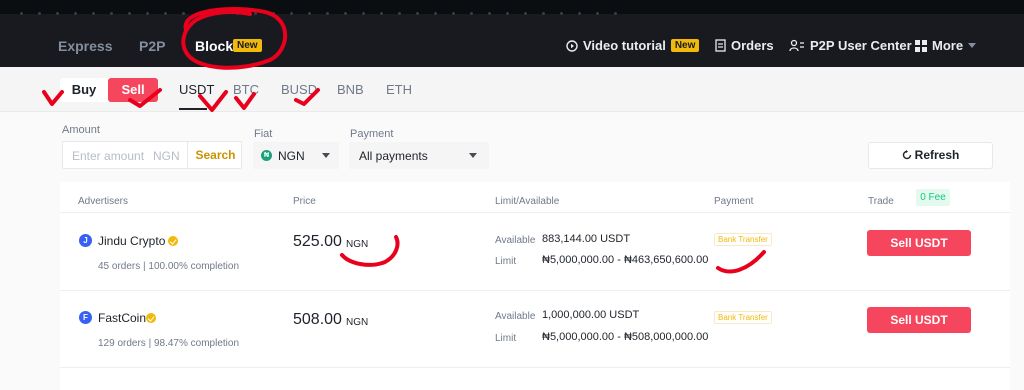 The width and height of the screenshot is (1024, 390). What do you see at coordinates (85, 317) in the screenshot?
I see `avatar: F` at bounding box center [85, 317].